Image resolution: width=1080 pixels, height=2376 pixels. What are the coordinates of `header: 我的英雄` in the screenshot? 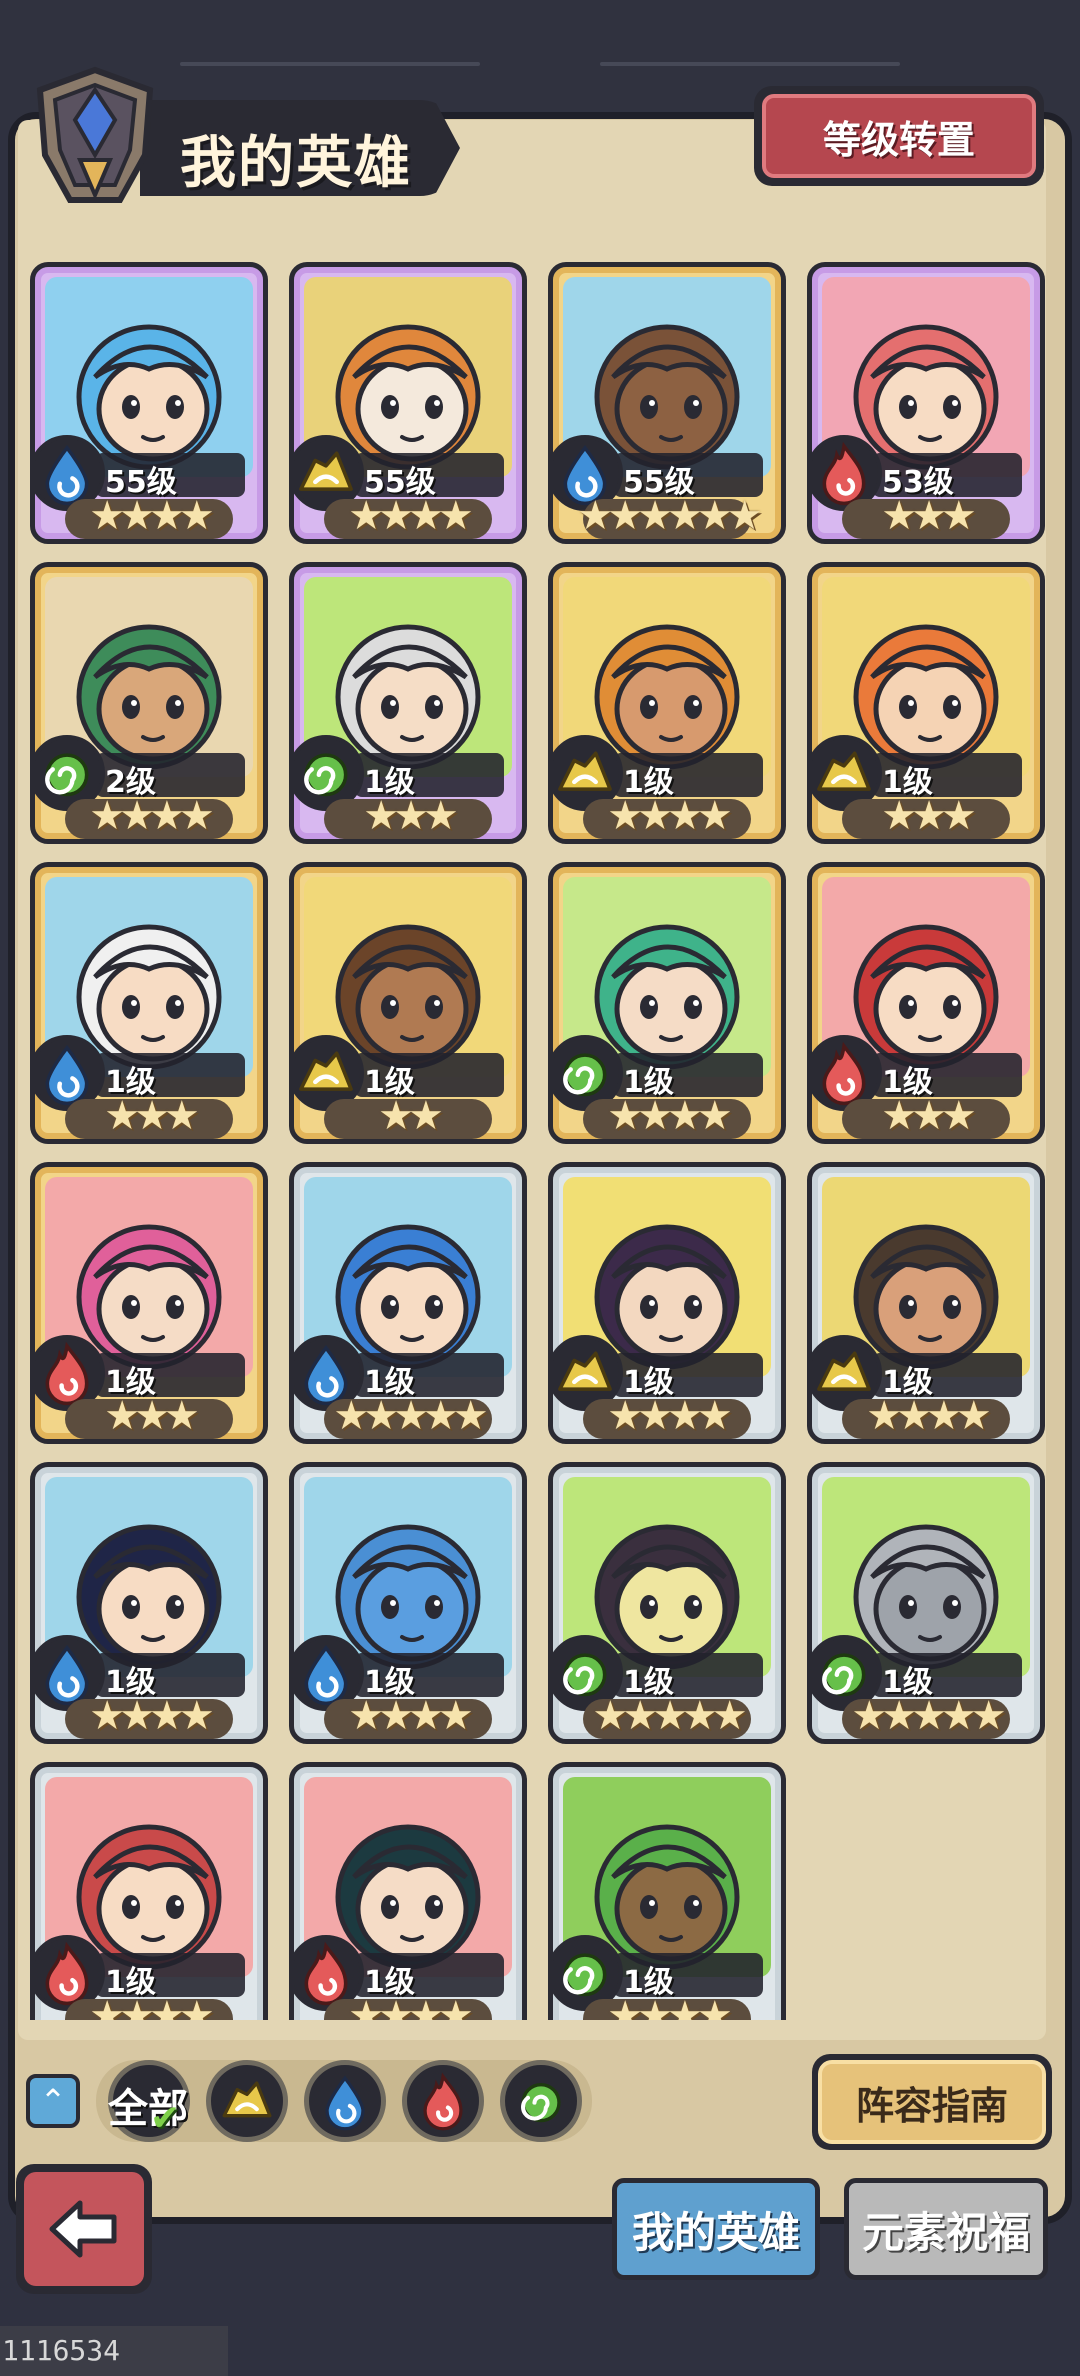 It's located at (240, 135).